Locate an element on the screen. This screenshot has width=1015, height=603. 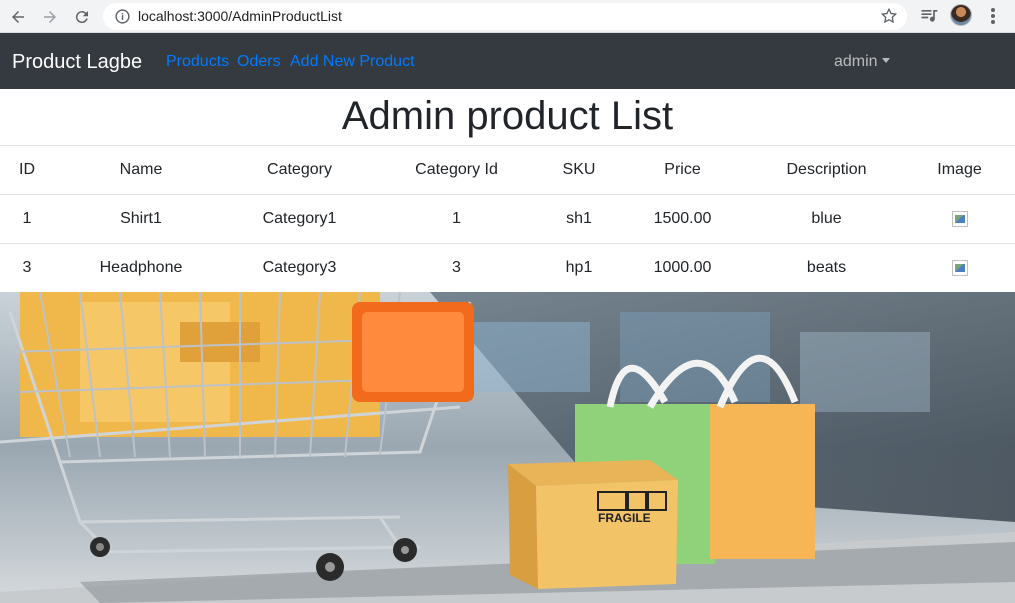
column-header-category-id: Category Id is located at coordinates (456, 170).